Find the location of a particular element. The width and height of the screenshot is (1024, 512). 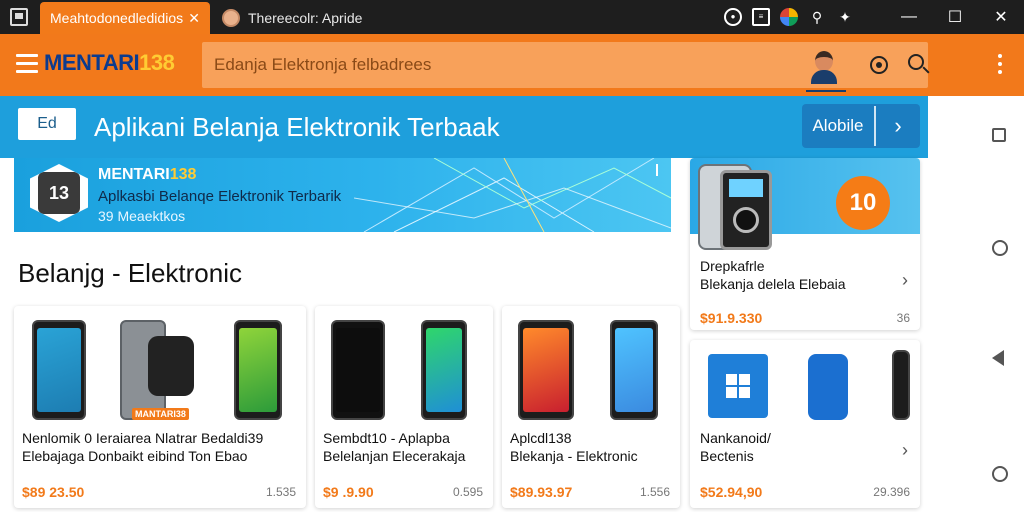

device-image is located at coordinates (828, 387).